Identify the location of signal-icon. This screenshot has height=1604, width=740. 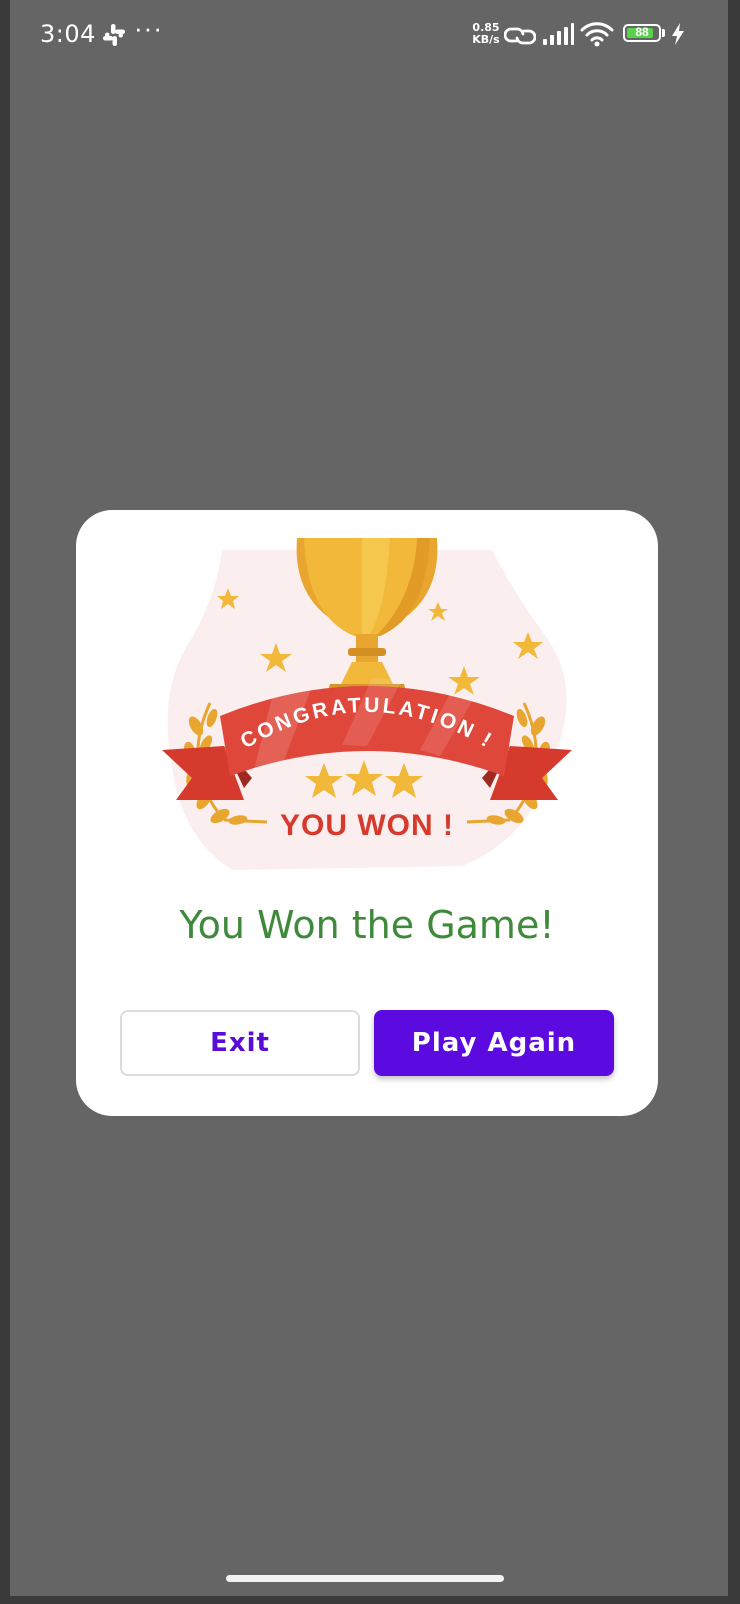
(558, 34).